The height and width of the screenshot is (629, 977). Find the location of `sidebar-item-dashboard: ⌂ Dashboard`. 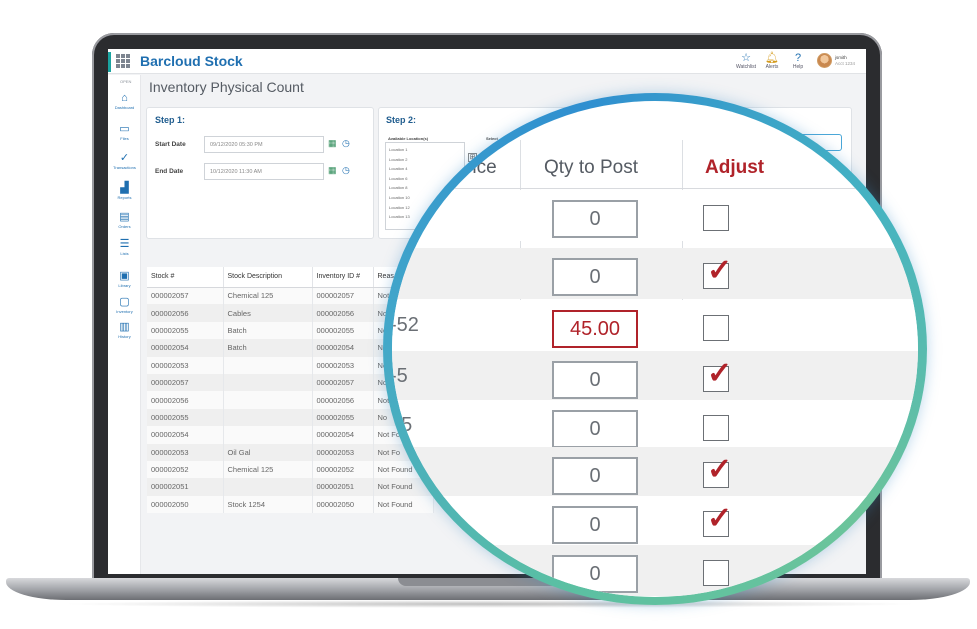

sidebar-item-dashboard: ⌂ Dashboard is located at coordinates (124, 101).